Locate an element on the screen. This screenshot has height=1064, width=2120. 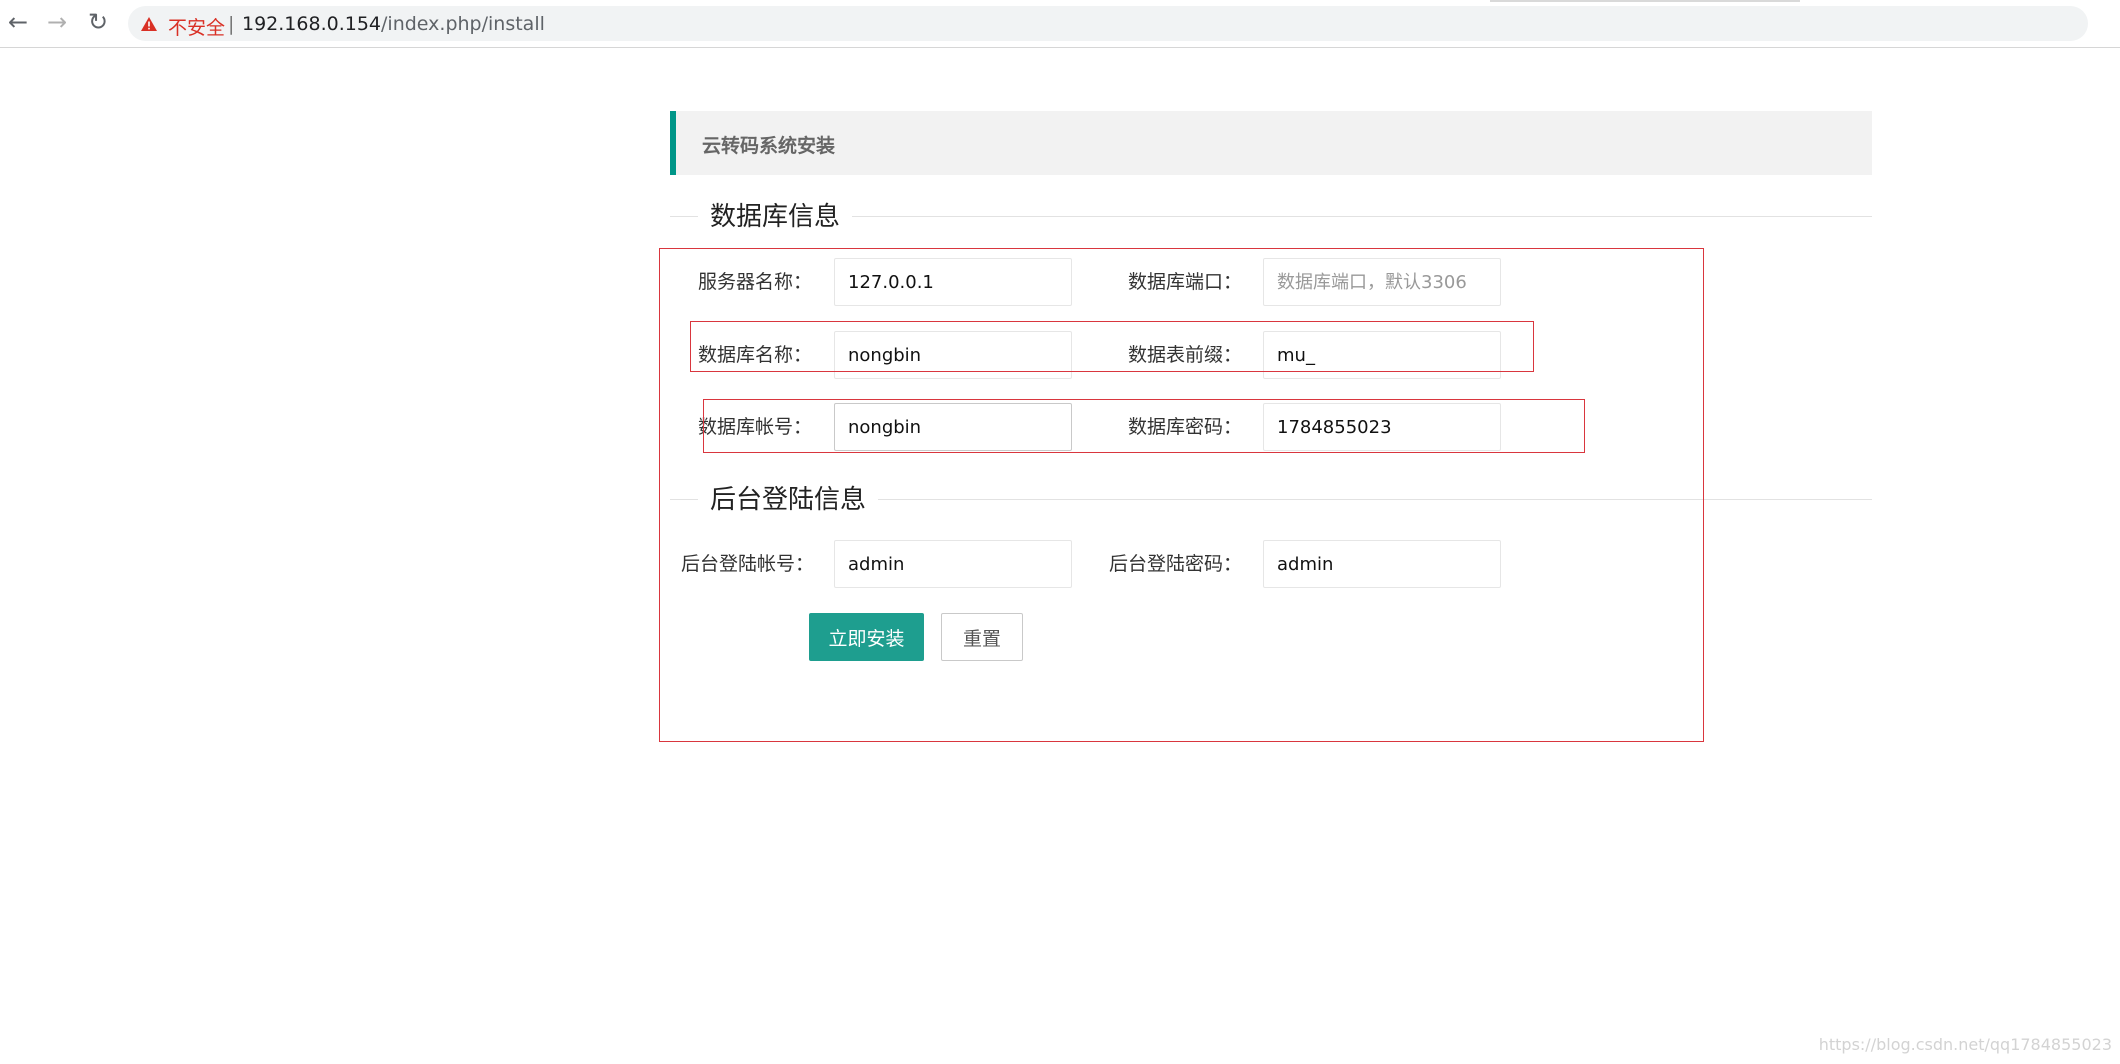
tab-strip-edge is located at coordinates (1060, 1).